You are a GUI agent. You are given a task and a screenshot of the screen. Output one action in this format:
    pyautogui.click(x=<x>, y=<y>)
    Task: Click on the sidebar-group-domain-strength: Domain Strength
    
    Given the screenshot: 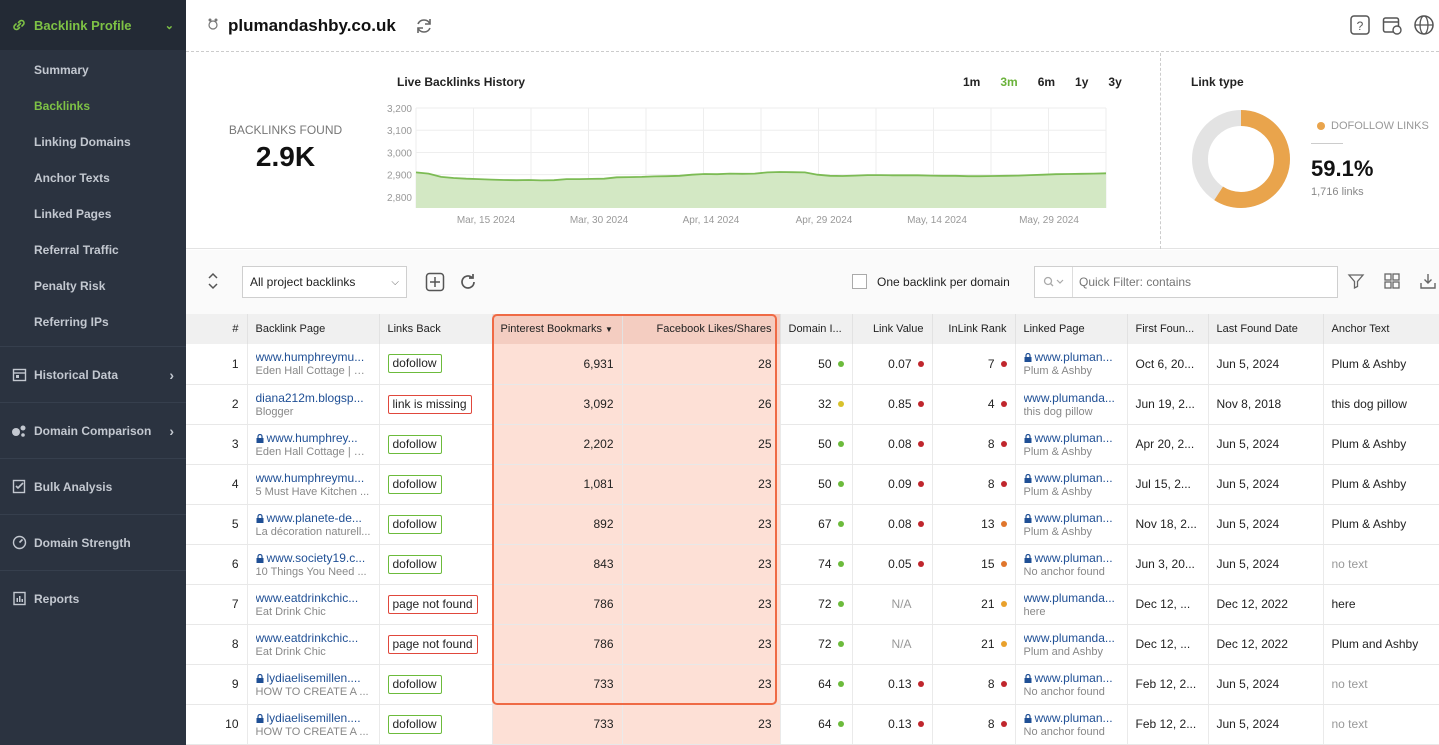 What is the action you would take?
    pyautogui.click(x=93, y=542)
    